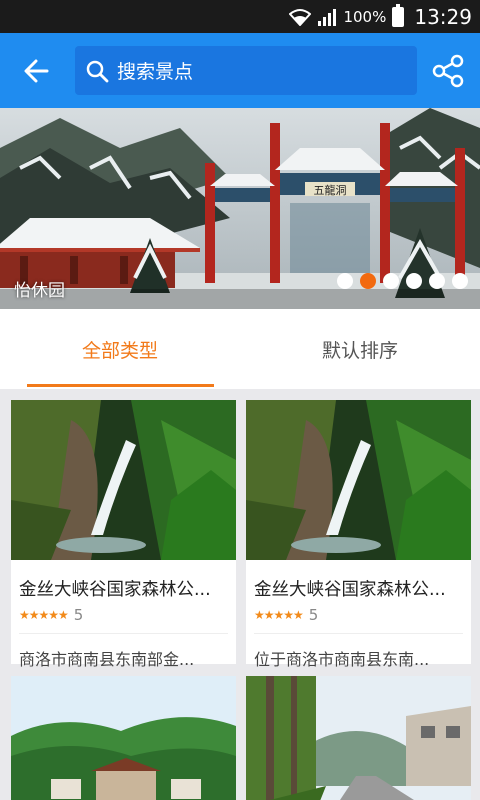  I want to click on back-button, so click(36, 71).